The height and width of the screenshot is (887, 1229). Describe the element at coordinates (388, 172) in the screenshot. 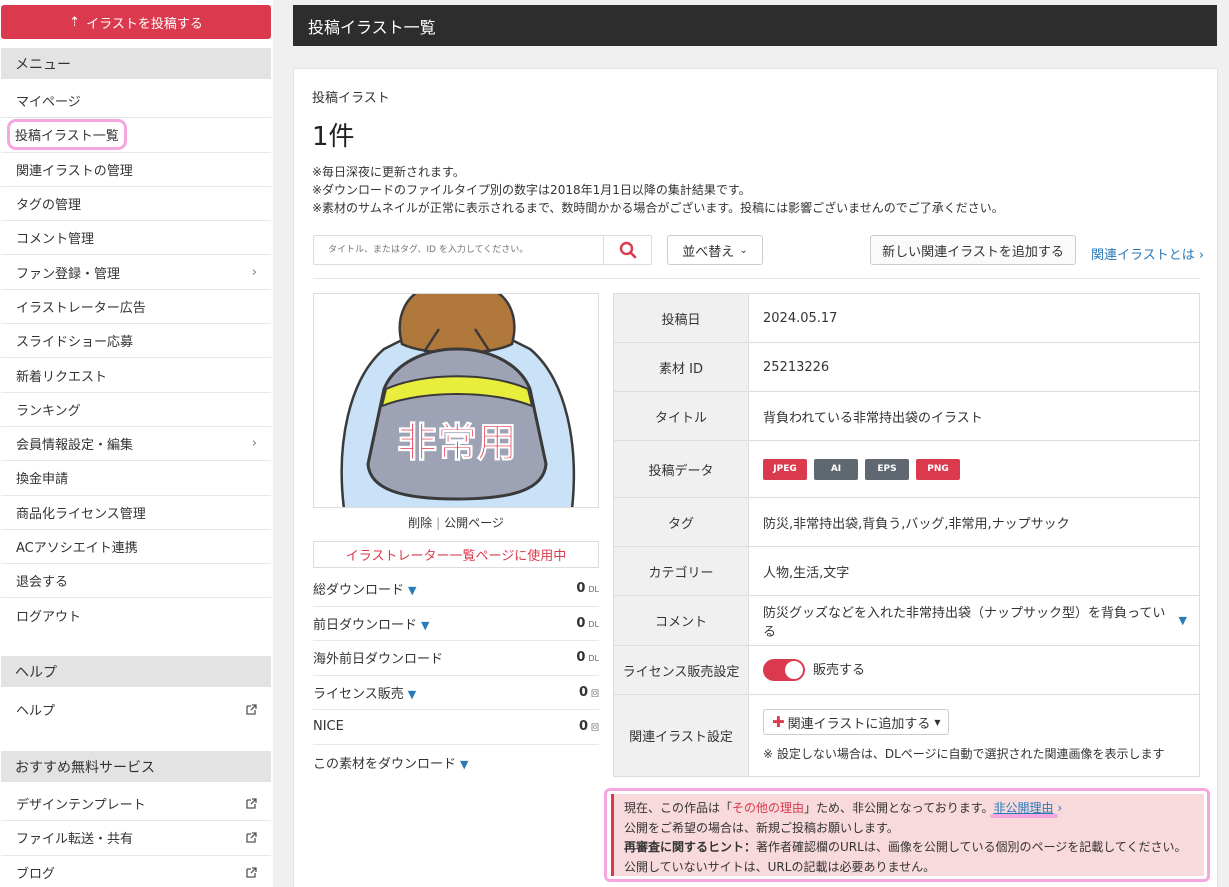

I see `note-line: ※毎日深夜に更新されます。` at that location.